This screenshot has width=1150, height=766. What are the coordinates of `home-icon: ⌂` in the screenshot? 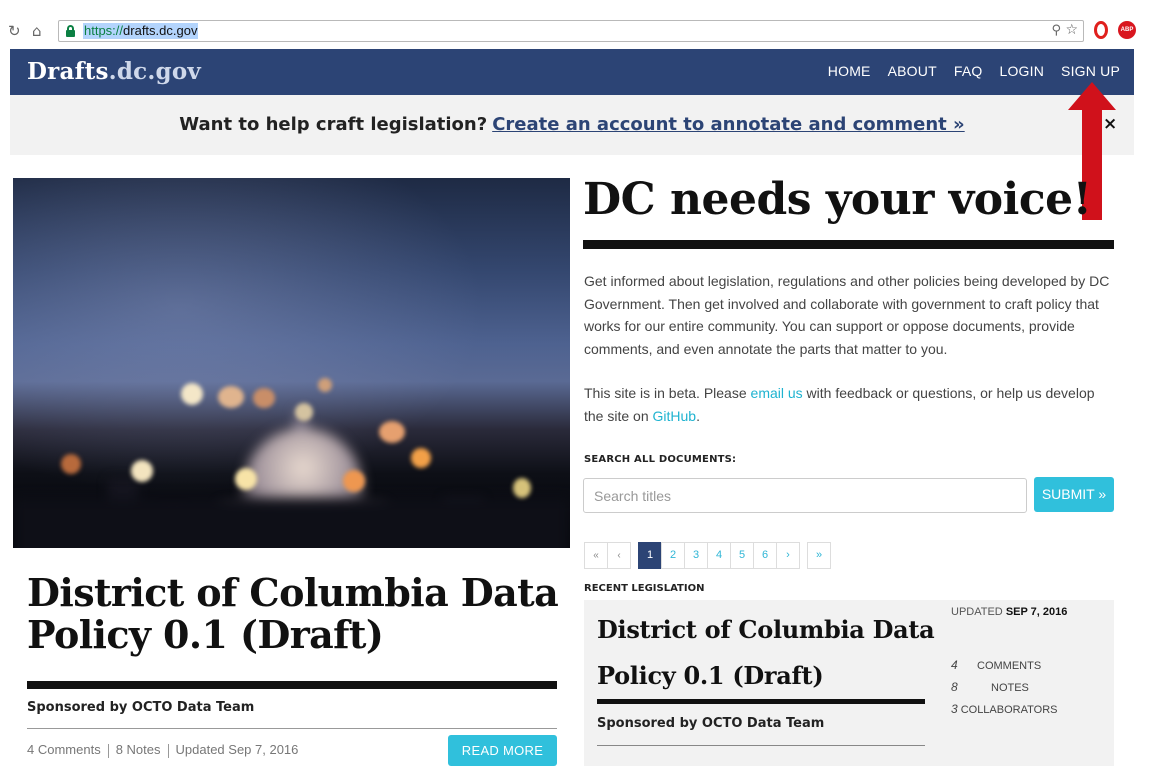 It's located at (37, 31).